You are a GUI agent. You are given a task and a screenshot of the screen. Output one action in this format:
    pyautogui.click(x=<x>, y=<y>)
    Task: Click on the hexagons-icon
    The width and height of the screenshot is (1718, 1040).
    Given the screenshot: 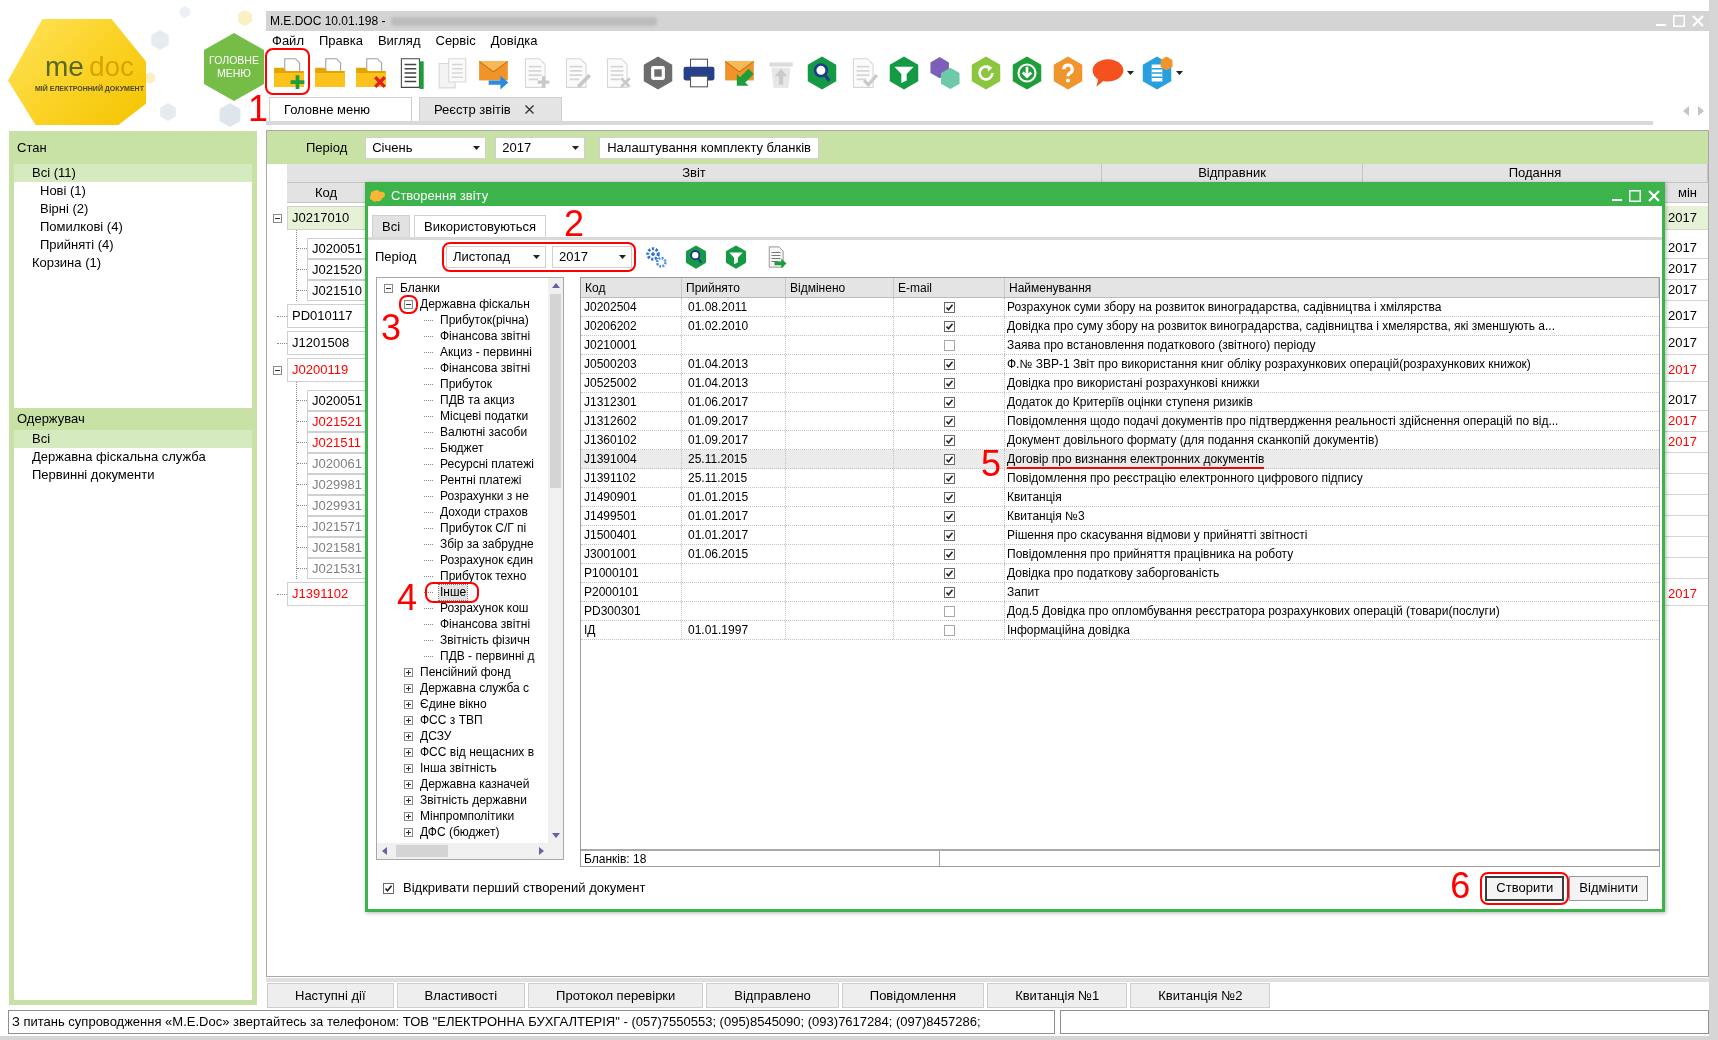 What is the action you would take?
    pyautogui.click(x=944, y=73)
    